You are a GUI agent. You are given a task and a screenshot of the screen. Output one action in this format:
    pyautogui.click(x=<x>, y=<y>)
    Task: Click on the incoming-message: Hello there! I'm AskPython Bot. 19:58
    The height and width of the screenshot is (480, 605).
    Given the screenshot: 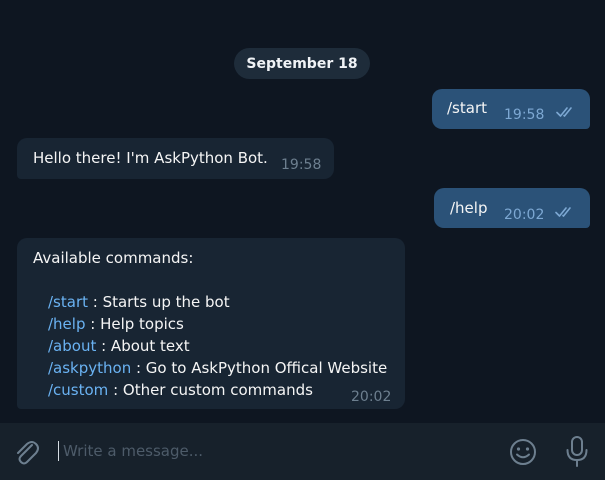 What is the action you would take?
    pyautogui.click(x=175, y=158)
    